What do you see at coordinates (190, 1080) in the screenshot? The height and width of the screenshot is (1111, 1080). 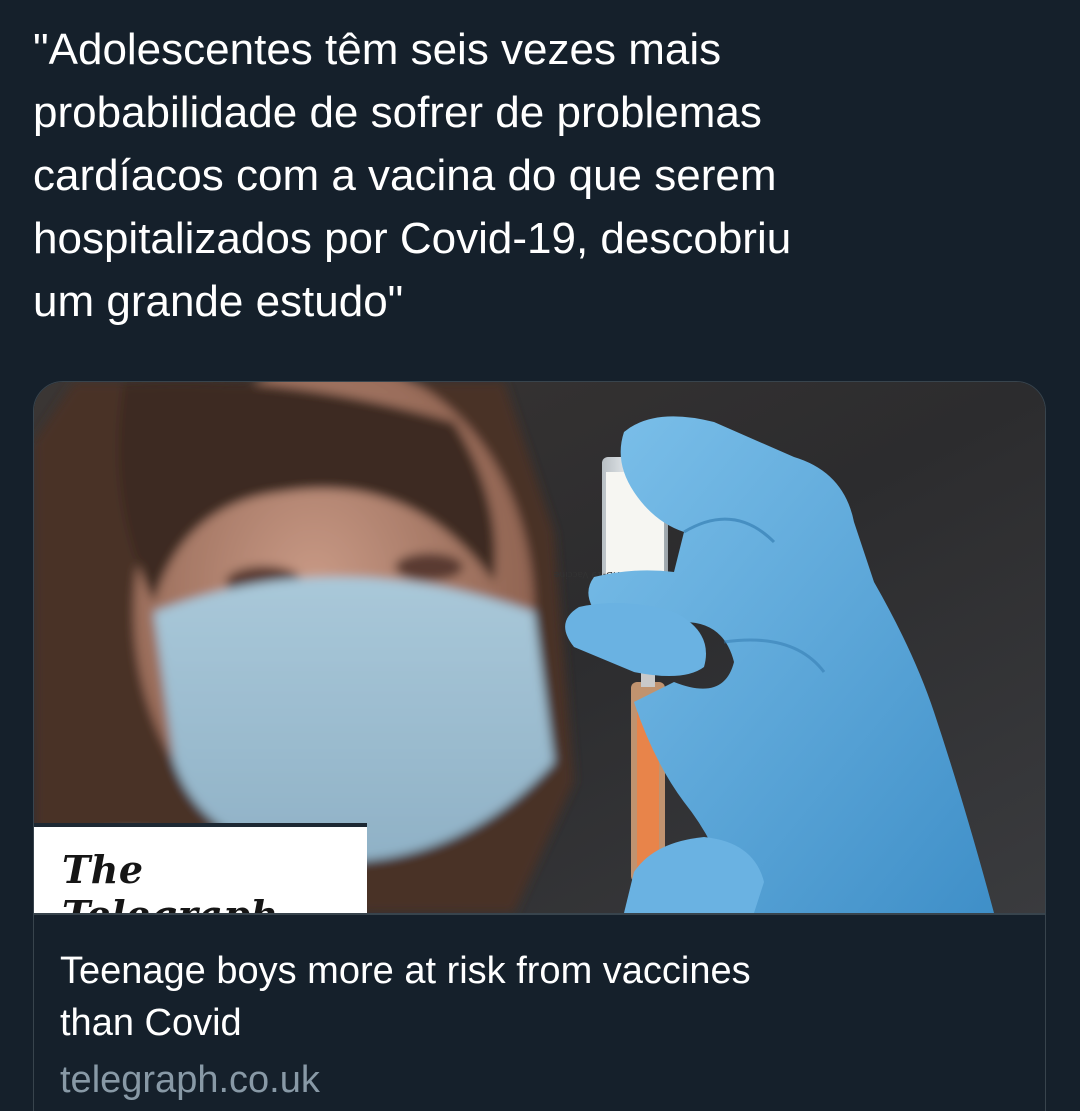 I see `card-domain: telegraph.co.uk` at bounding box center [190, 1080].